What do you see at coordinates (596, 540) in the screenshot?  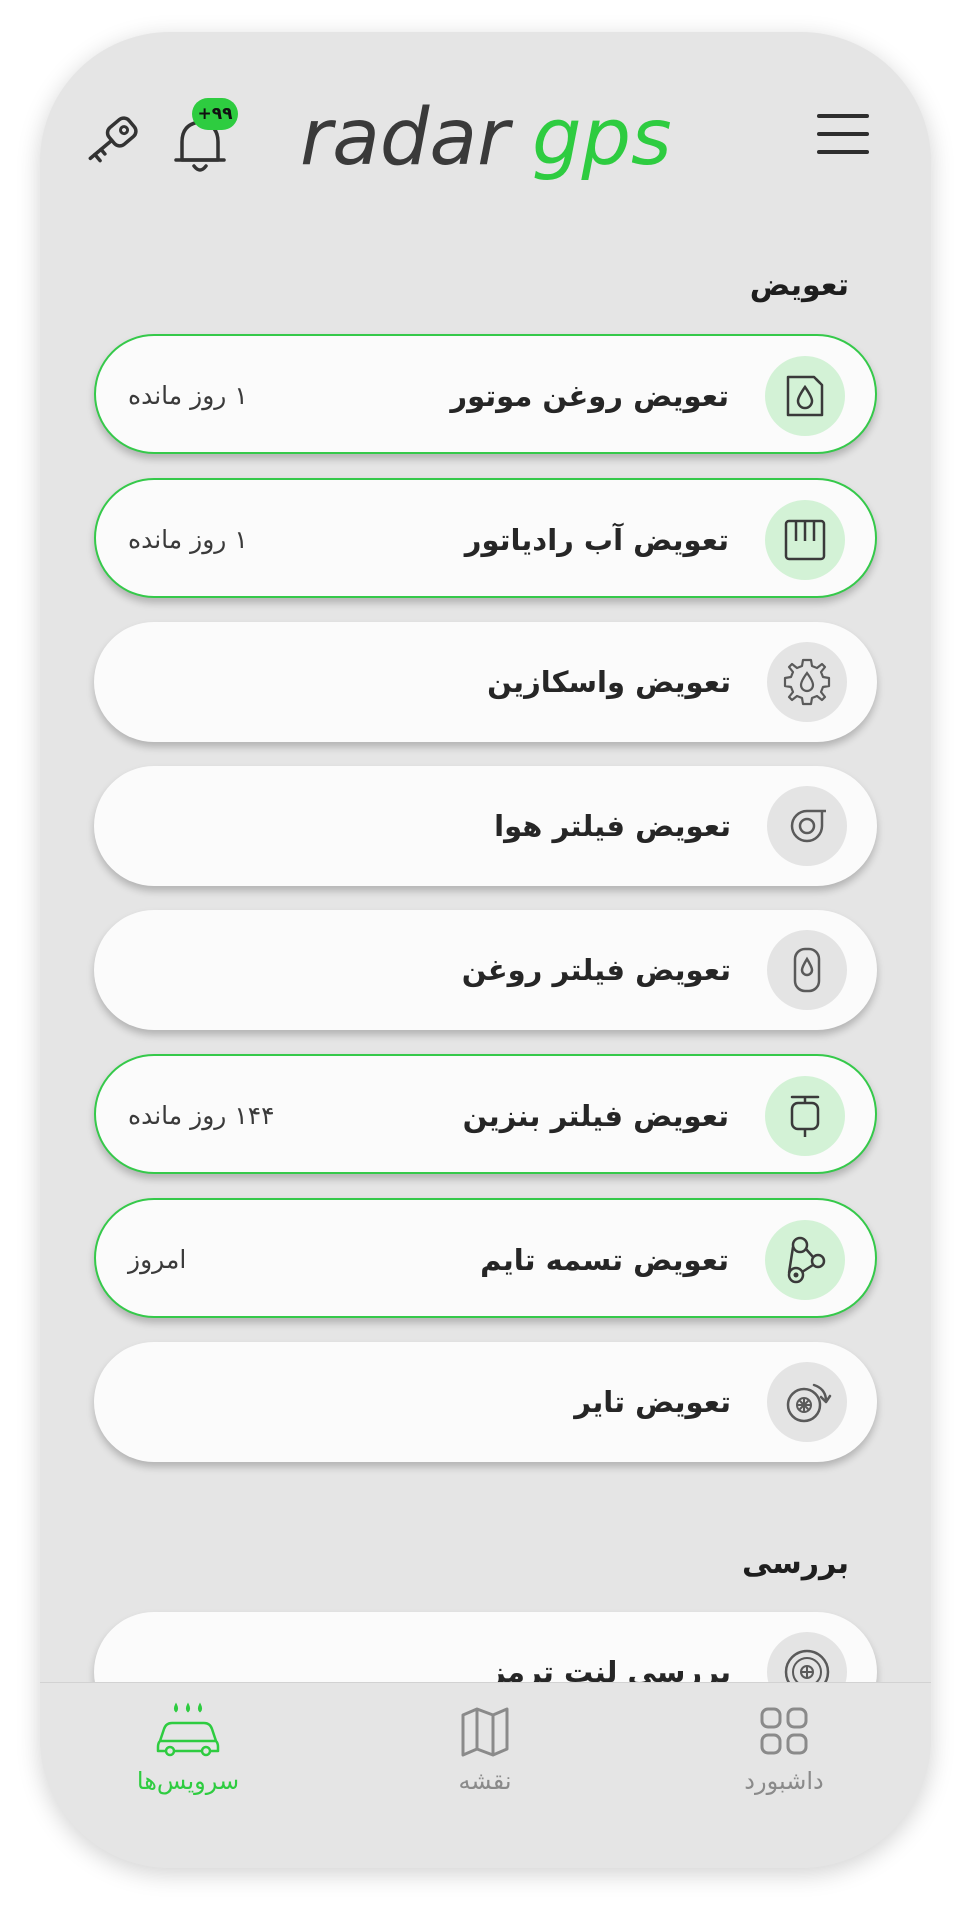 I see `service-label: تعویض آب رادیاتور` at bounding box center [596, 540].